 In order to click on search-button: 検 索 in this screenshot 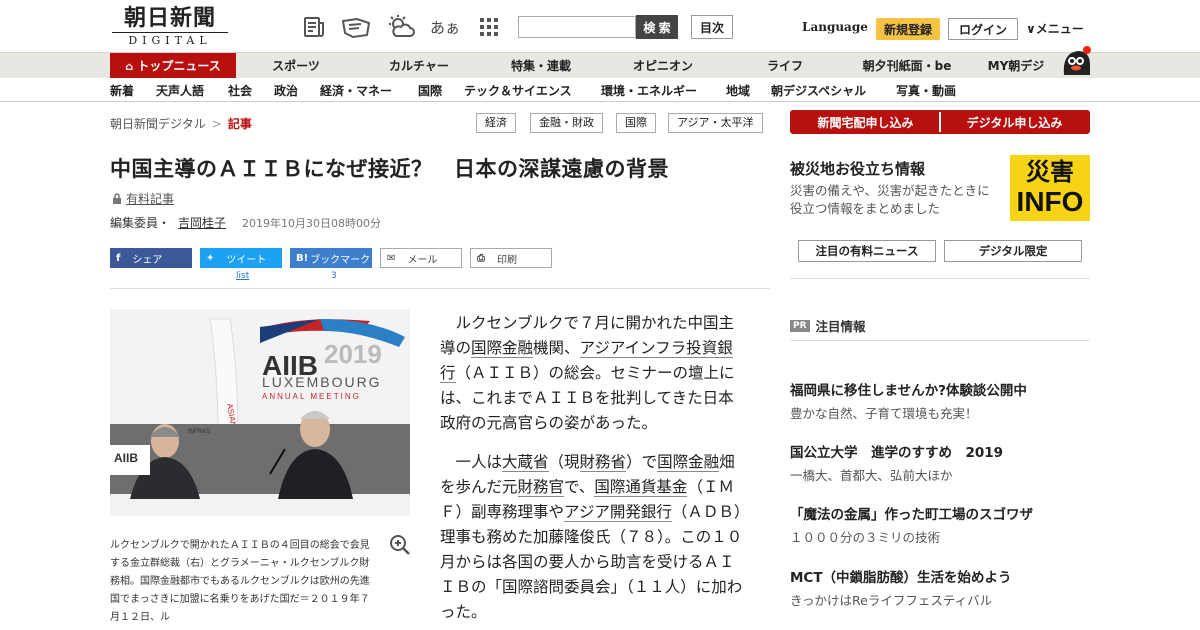, I will do `click(657, 27)`.